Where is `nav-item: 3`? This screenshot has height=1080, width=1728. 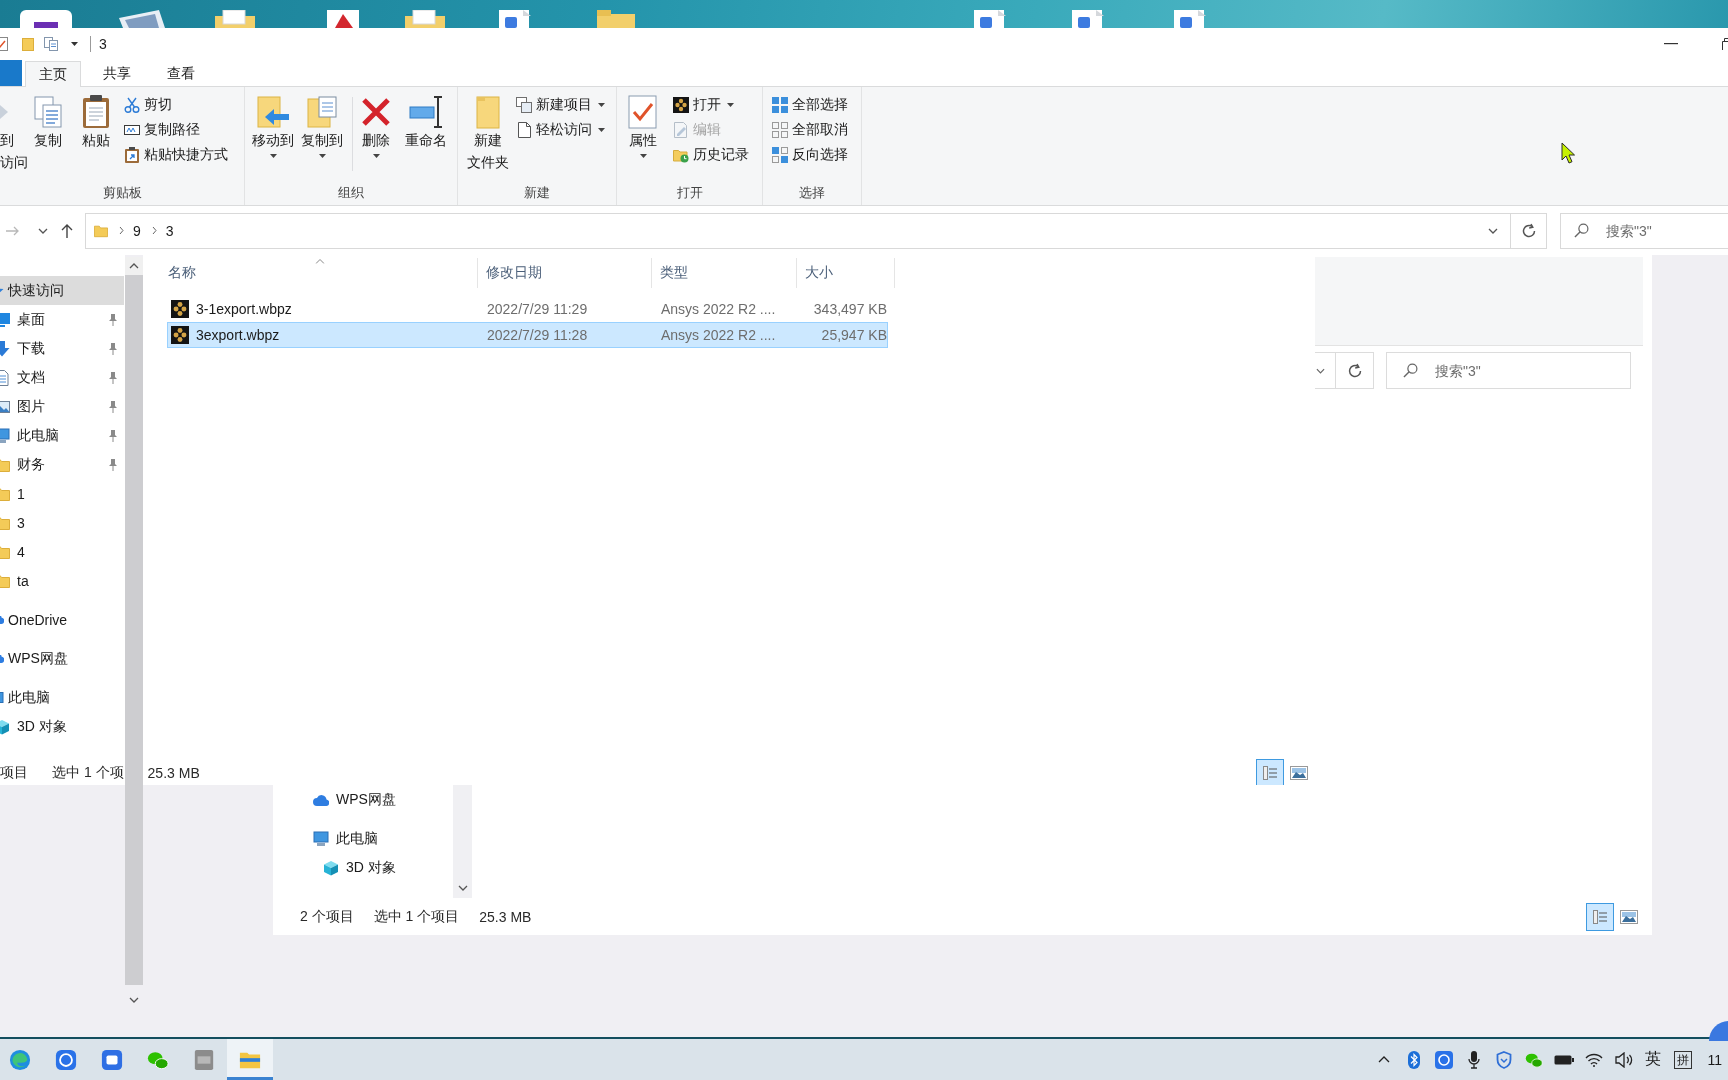
nav-item: 3 is located at coordinates (62, 522).